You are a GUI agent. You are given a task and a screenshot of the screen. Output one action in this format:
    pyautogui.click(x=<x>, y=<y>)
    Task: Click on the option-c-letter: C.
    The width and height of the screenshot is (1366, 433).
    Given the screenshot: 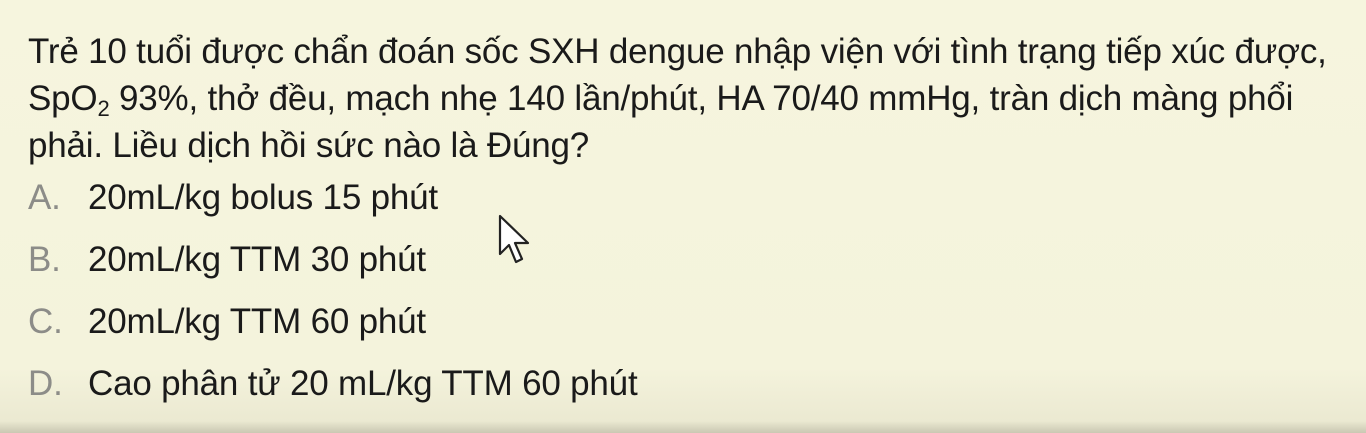 What is the action you would take?
    pyautogui.click(x=45, y=321)
    